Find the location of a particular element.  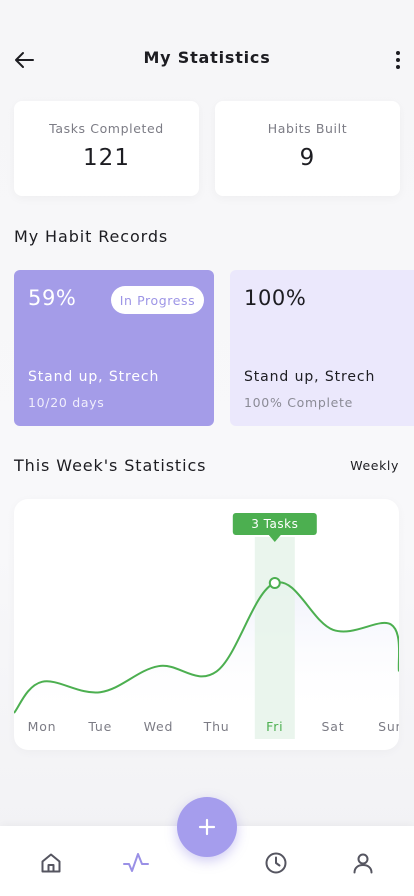

x-tick-label: Sun is located at coordinates (388, 726).